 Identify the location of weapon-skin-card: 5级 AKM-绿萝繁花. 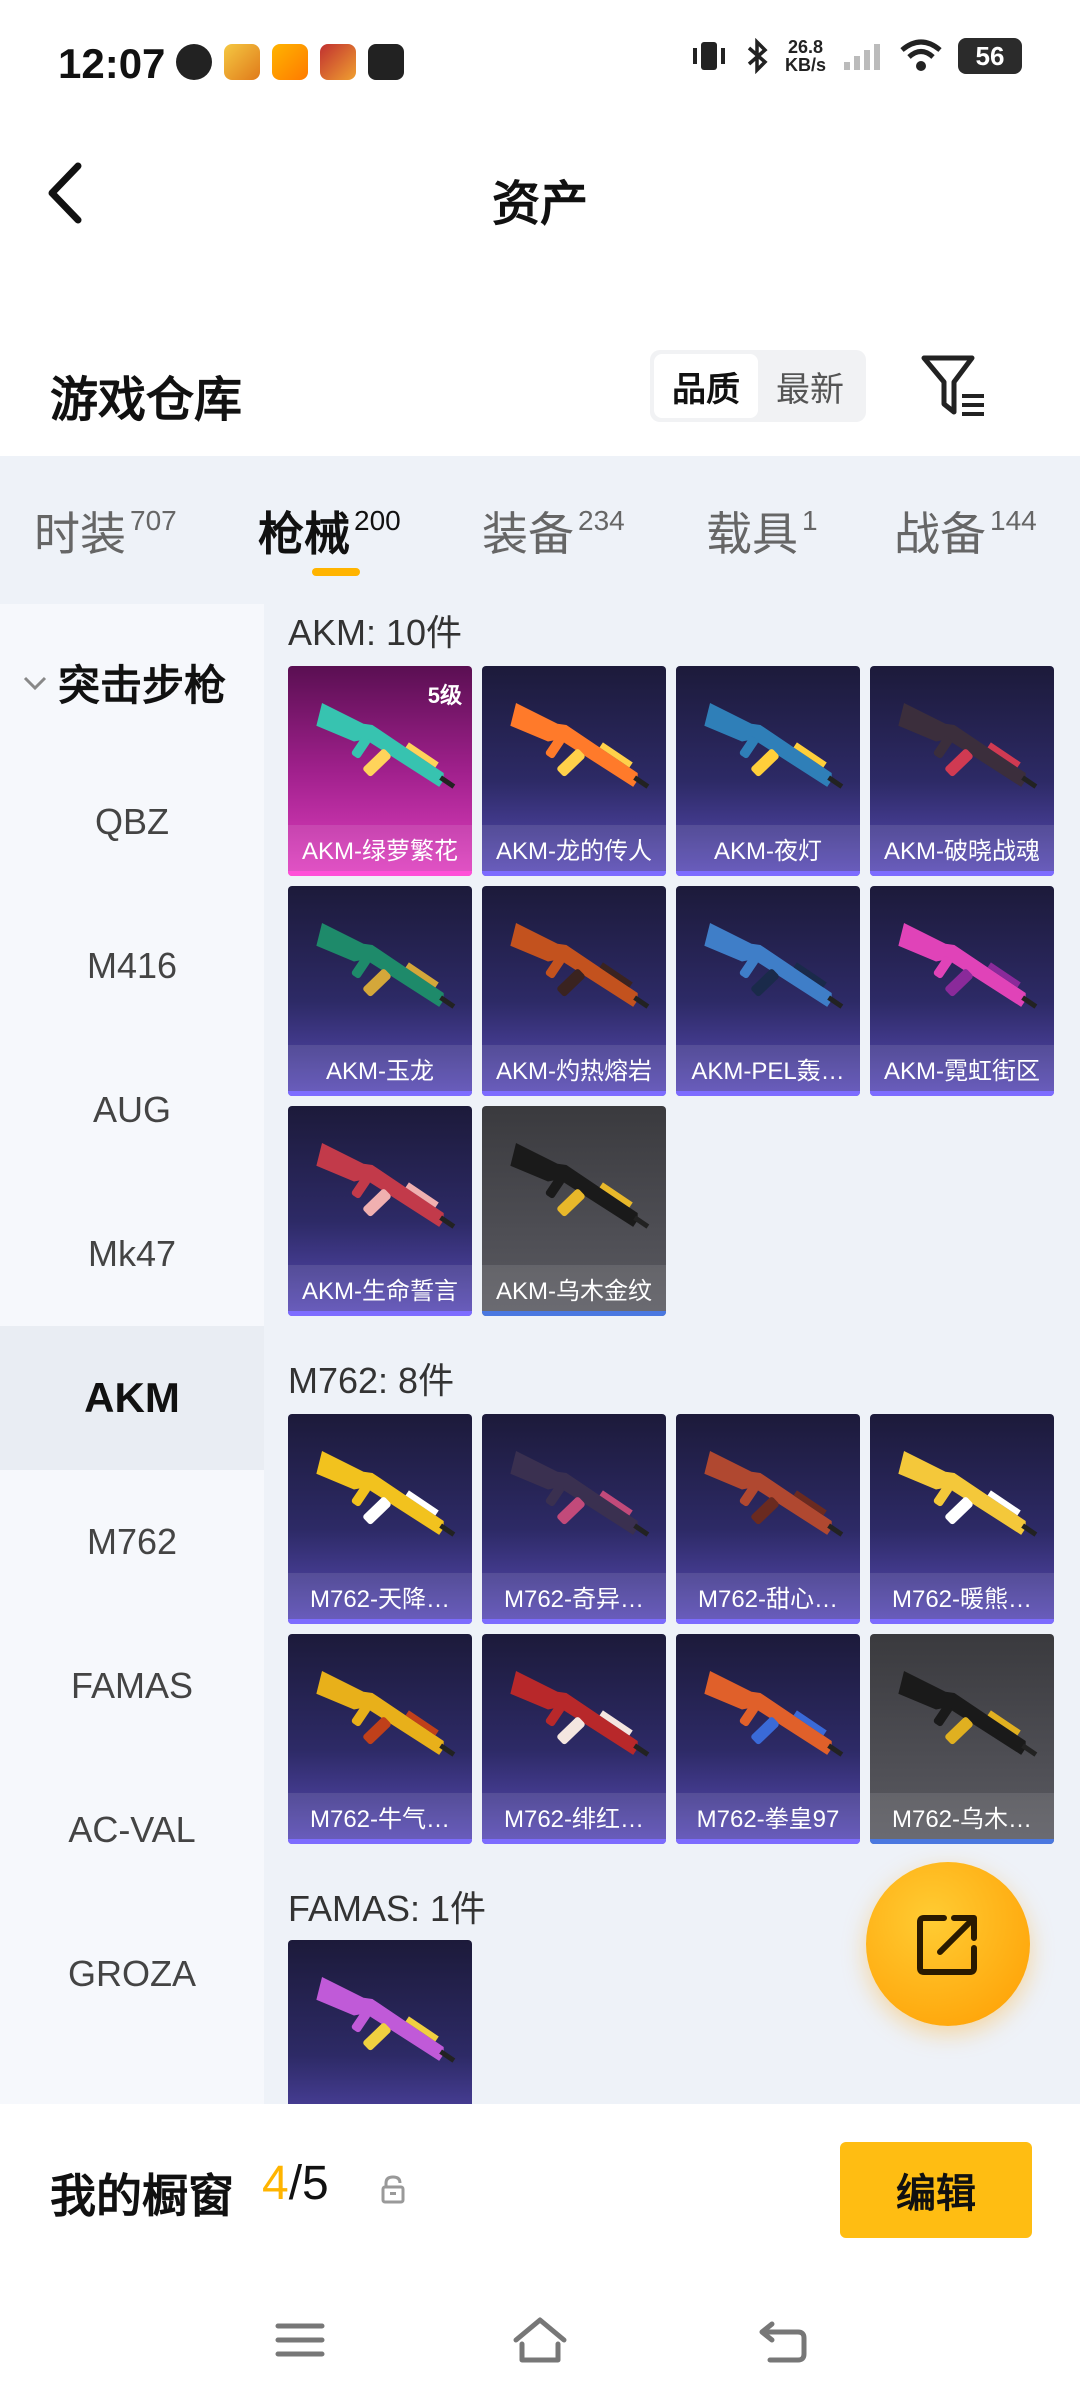
(380, 771).